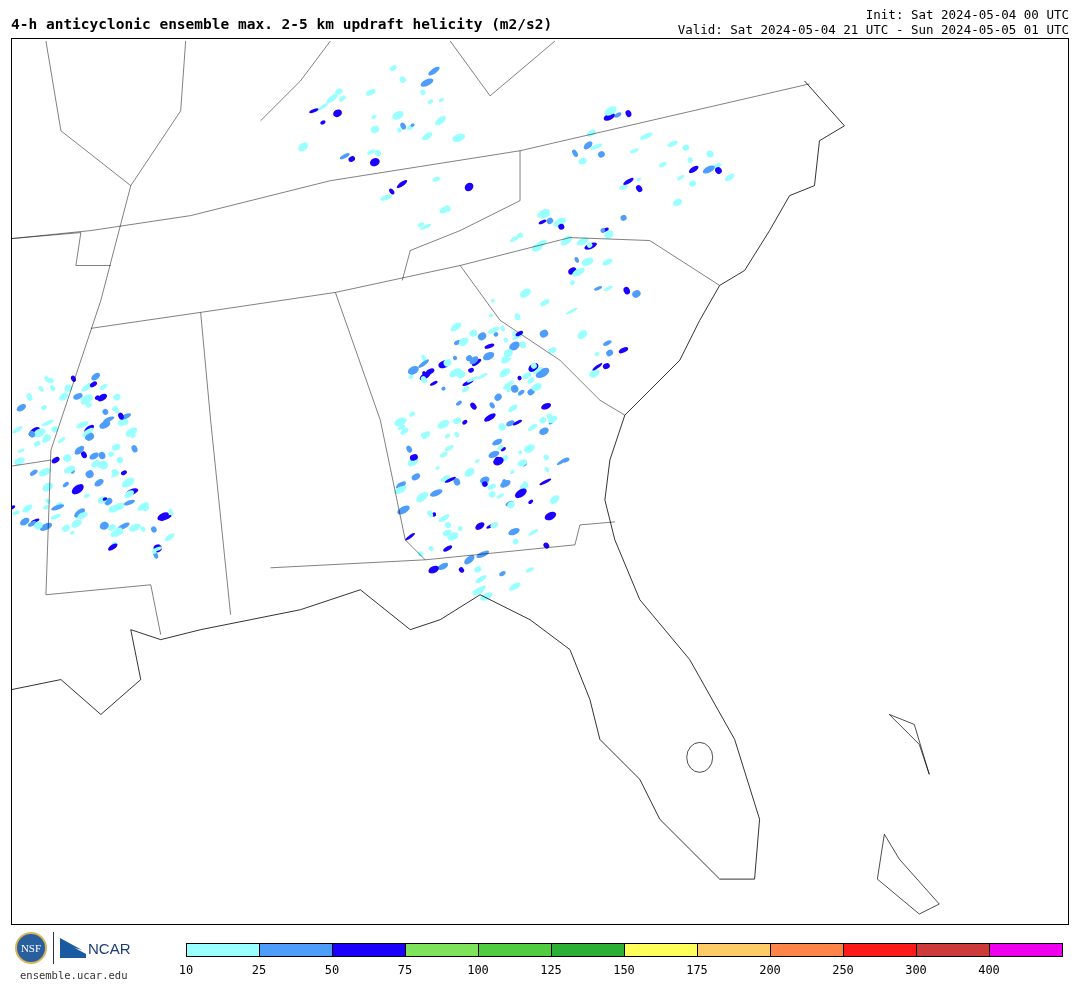 The width and height of the screenshot is (1080, 988). Describe the element at coordinates (31, 948) in the screenshot. I see `nsf-logo: NSF` at that location.